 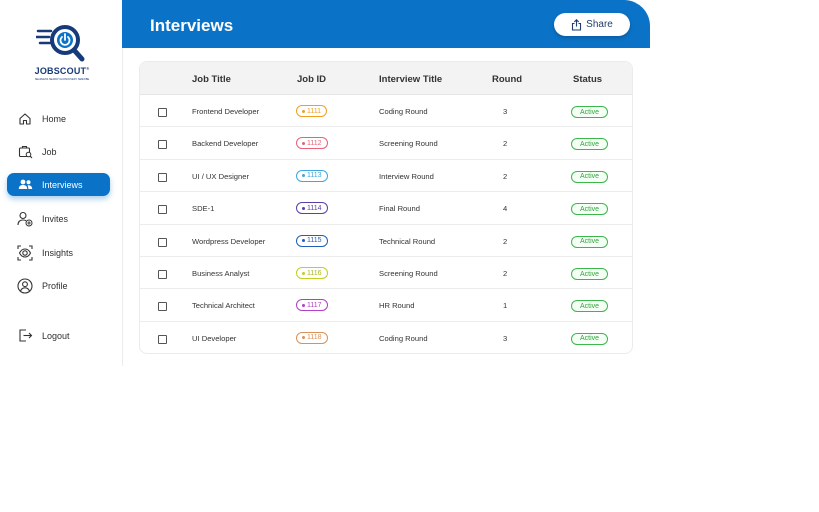 What do you see at coordinates (49, 151) in the screenshot?
I see `sidebar-item-label: Job` at bounding box center [49, 151].